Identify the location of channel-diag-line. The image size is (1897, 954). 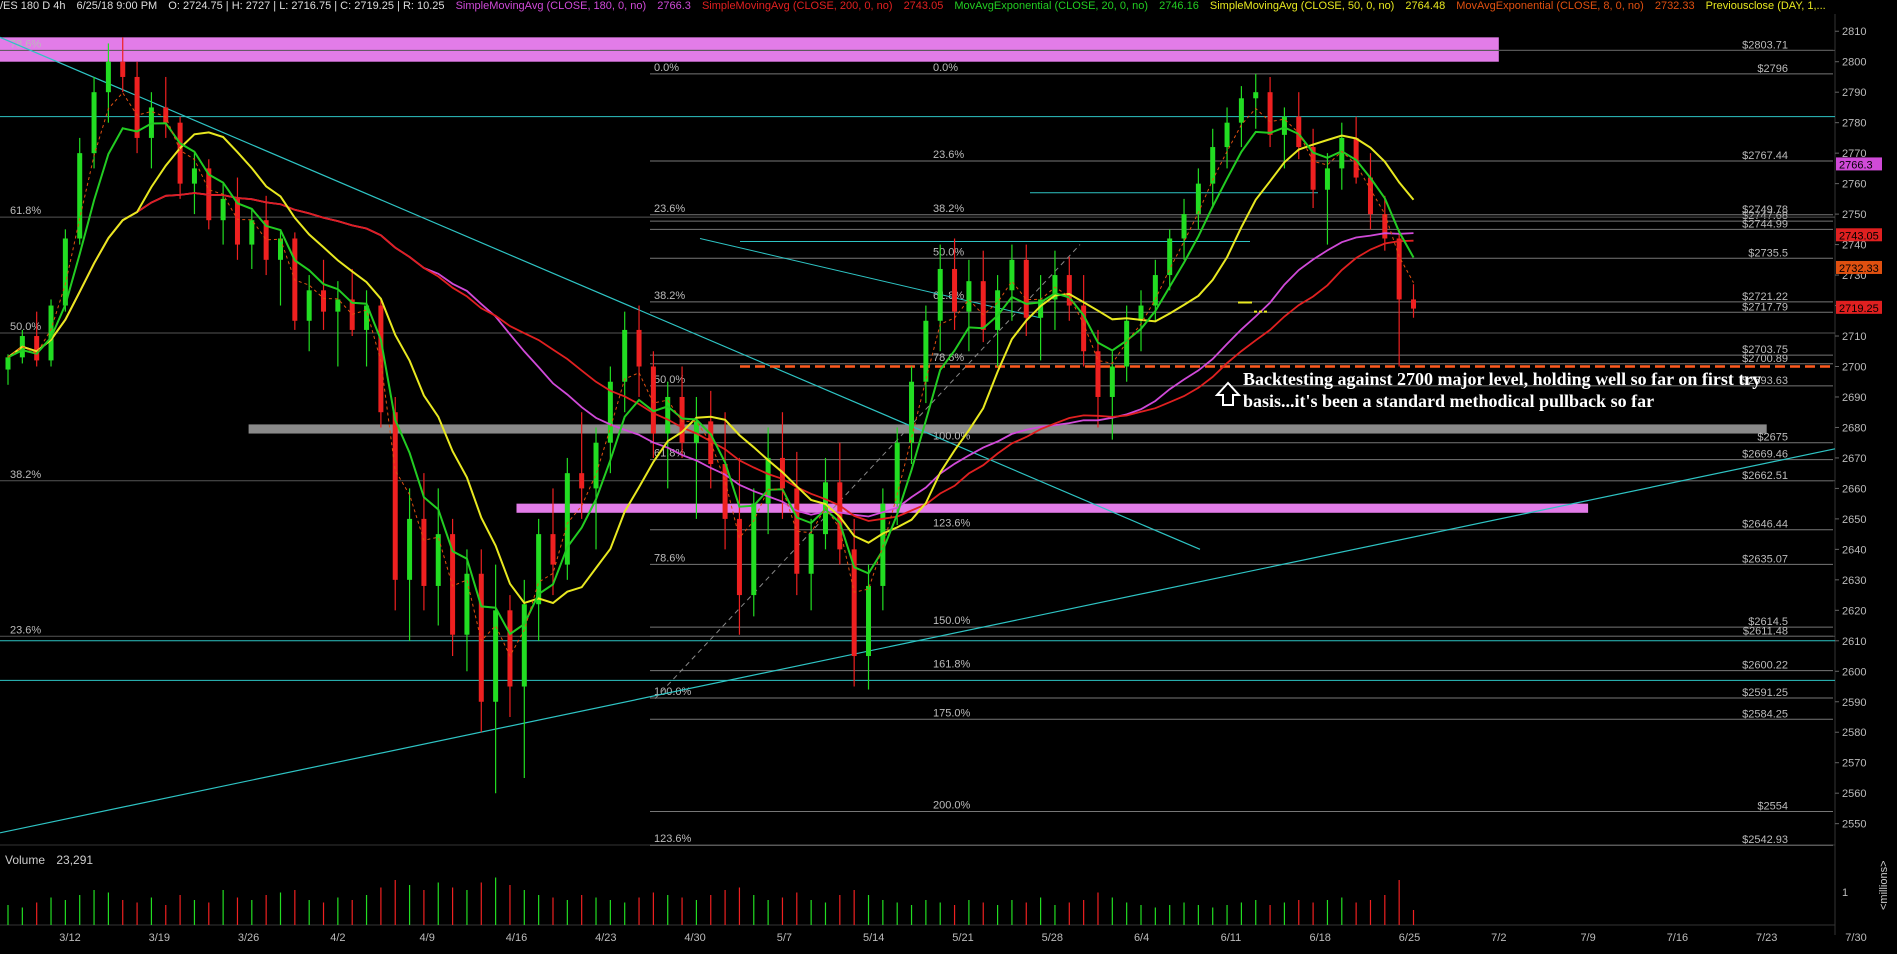
(870, 278).